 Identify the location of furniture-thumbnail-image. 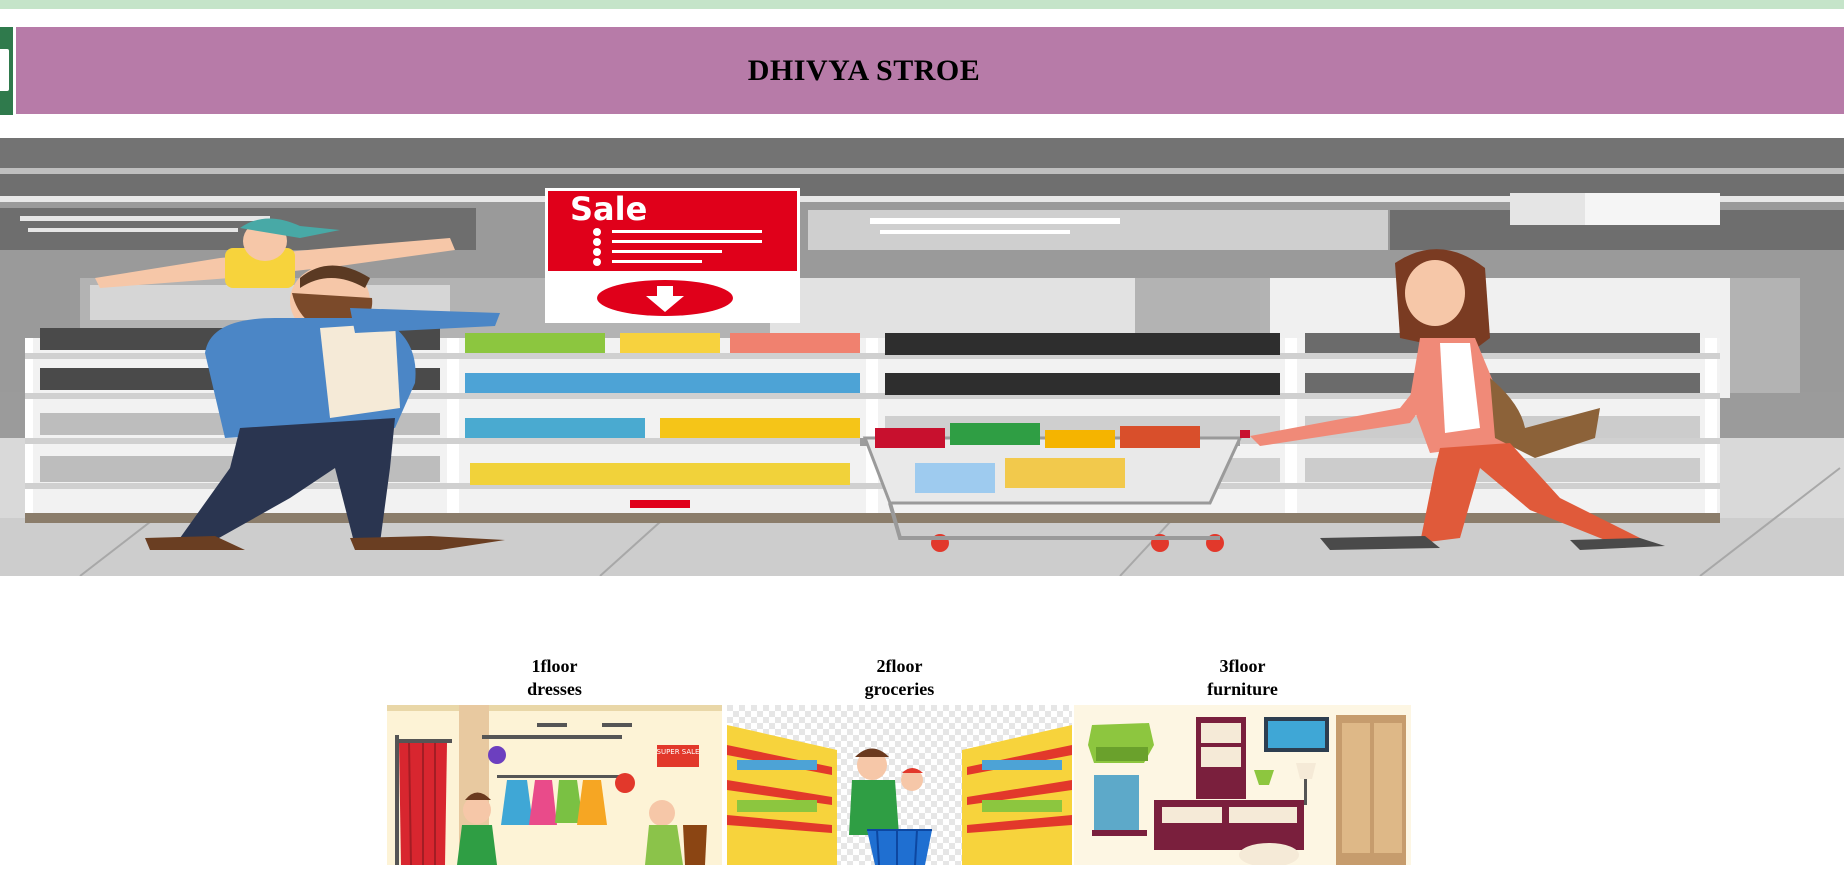
(1242, 787).